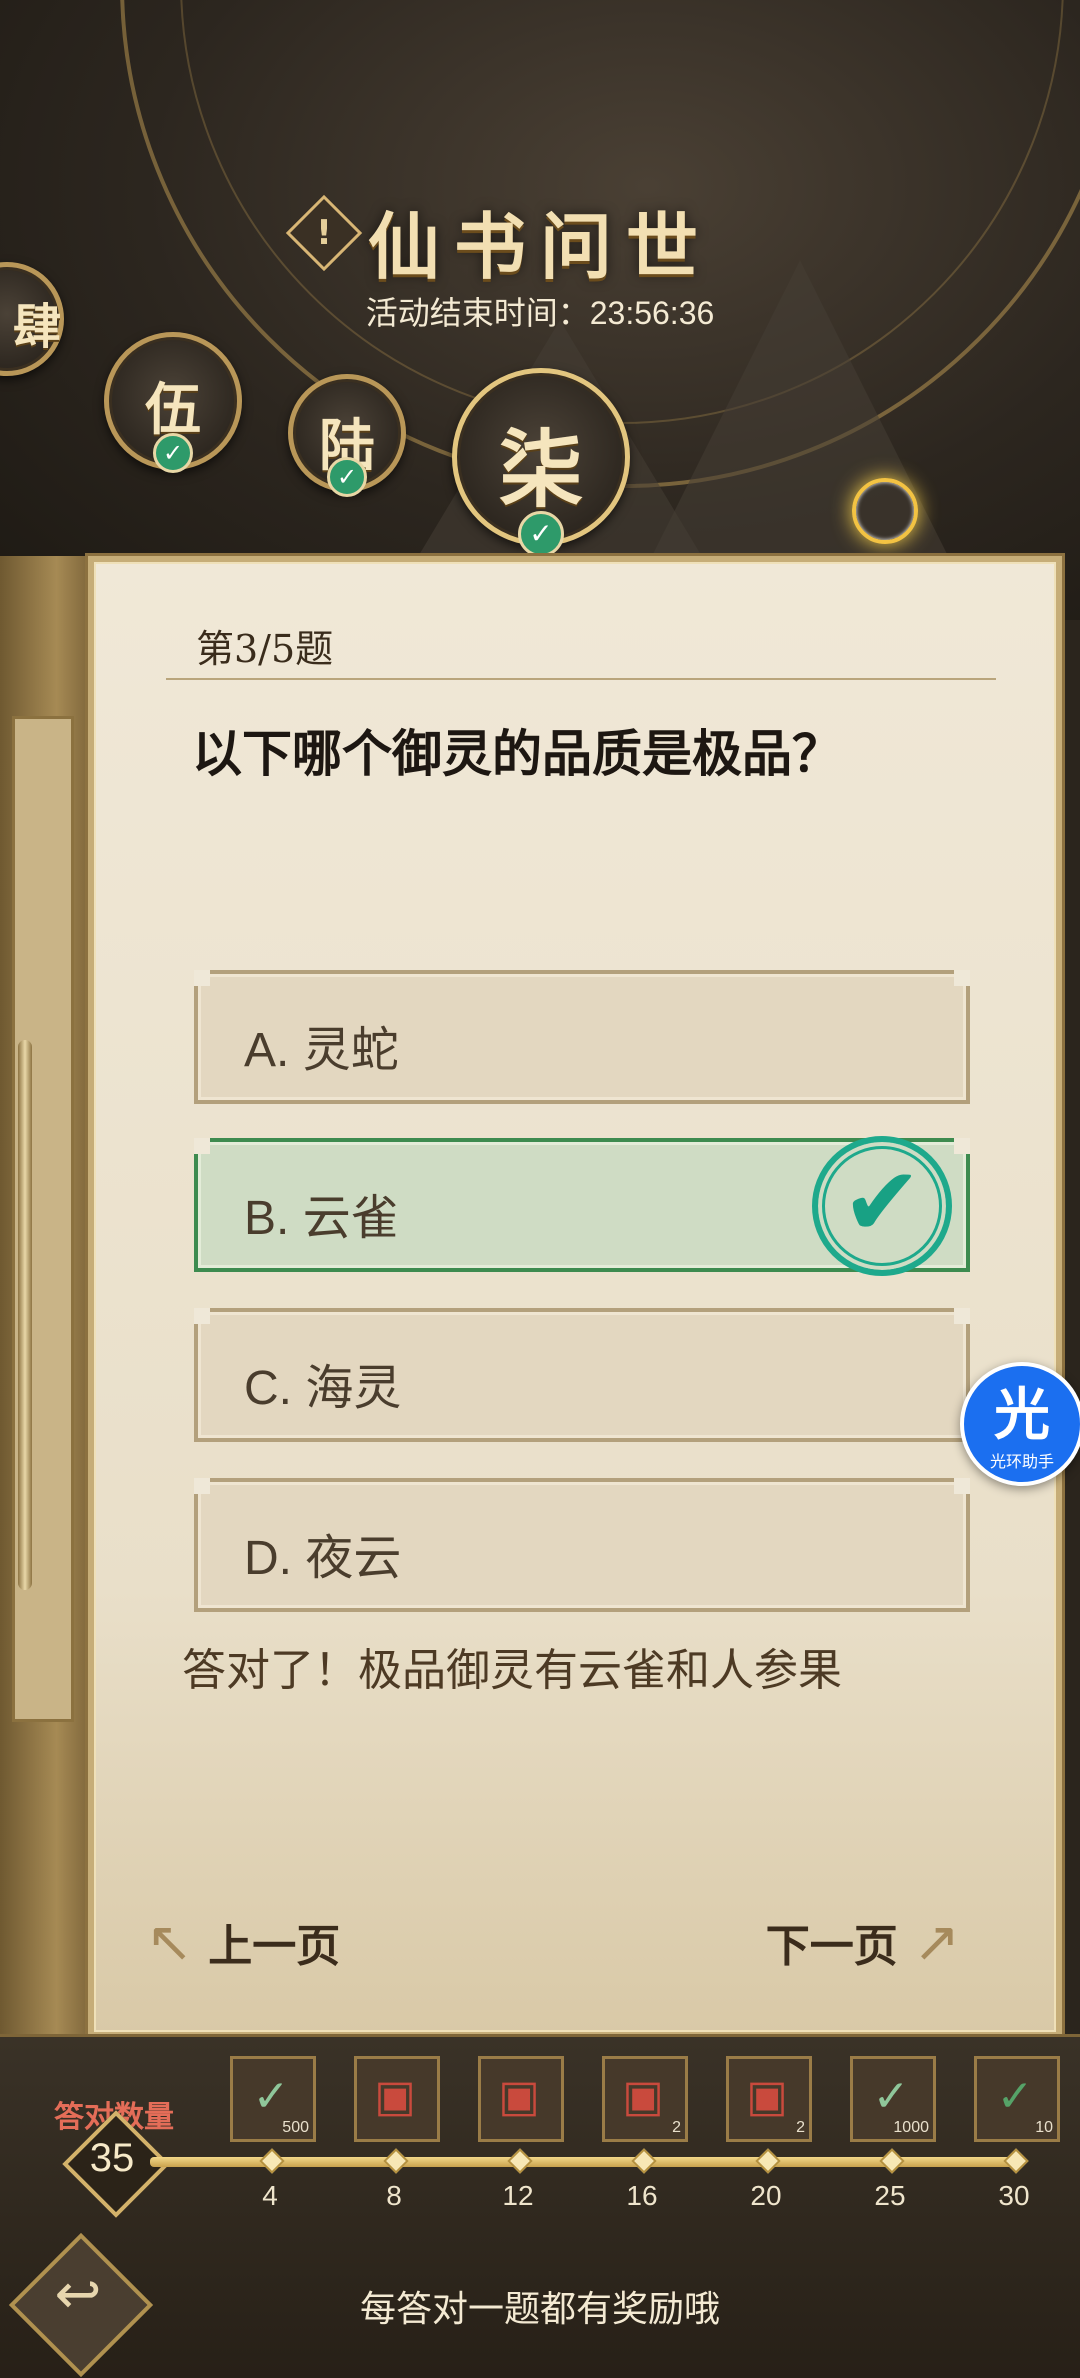 Image resolution: width=1080 pixels, height=2378 pixels. What do you see at coordinates (270, 2195) in the screenshot?
I see `milestone-label: 4` at bounding box center [270, 2195].